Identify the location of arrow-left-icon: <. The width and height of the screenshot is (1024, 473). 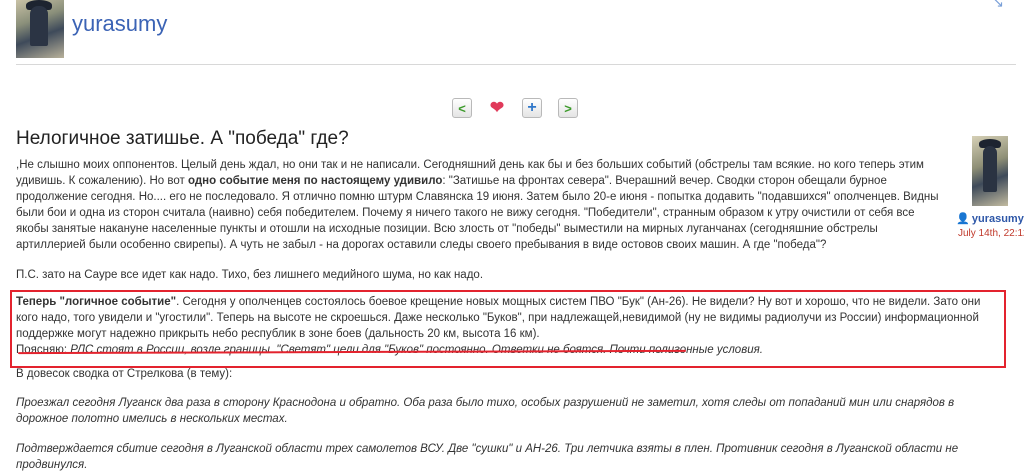
(462, 108).